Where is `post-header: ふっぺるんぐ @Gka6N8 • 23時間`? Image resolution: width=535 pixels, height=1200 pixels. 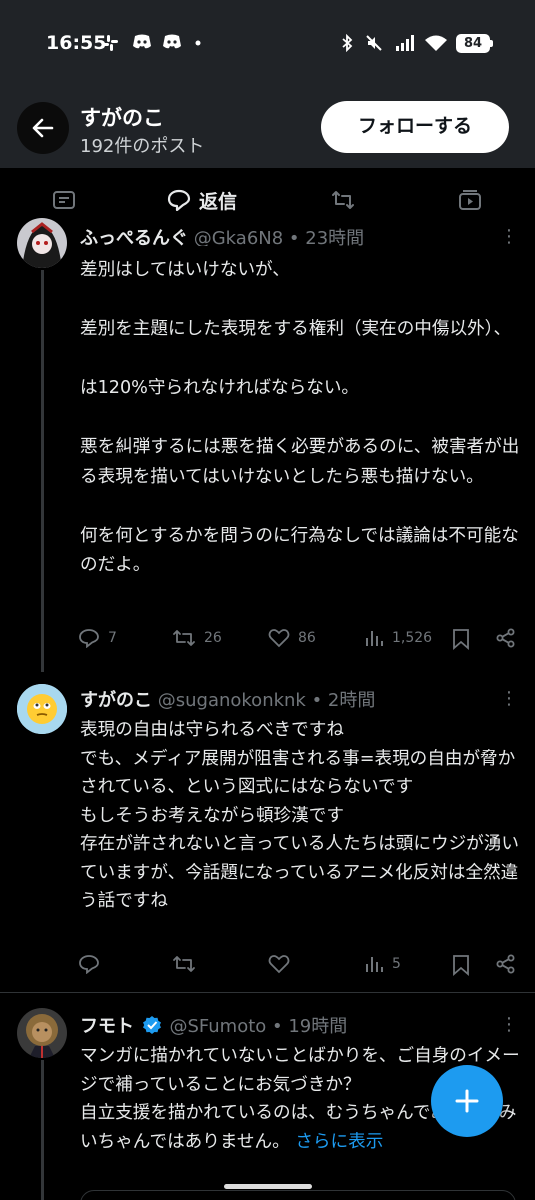
post-header: ふっぺるんぐ @Gka6N8 • 23時間 is located at coordinates (222, 235).